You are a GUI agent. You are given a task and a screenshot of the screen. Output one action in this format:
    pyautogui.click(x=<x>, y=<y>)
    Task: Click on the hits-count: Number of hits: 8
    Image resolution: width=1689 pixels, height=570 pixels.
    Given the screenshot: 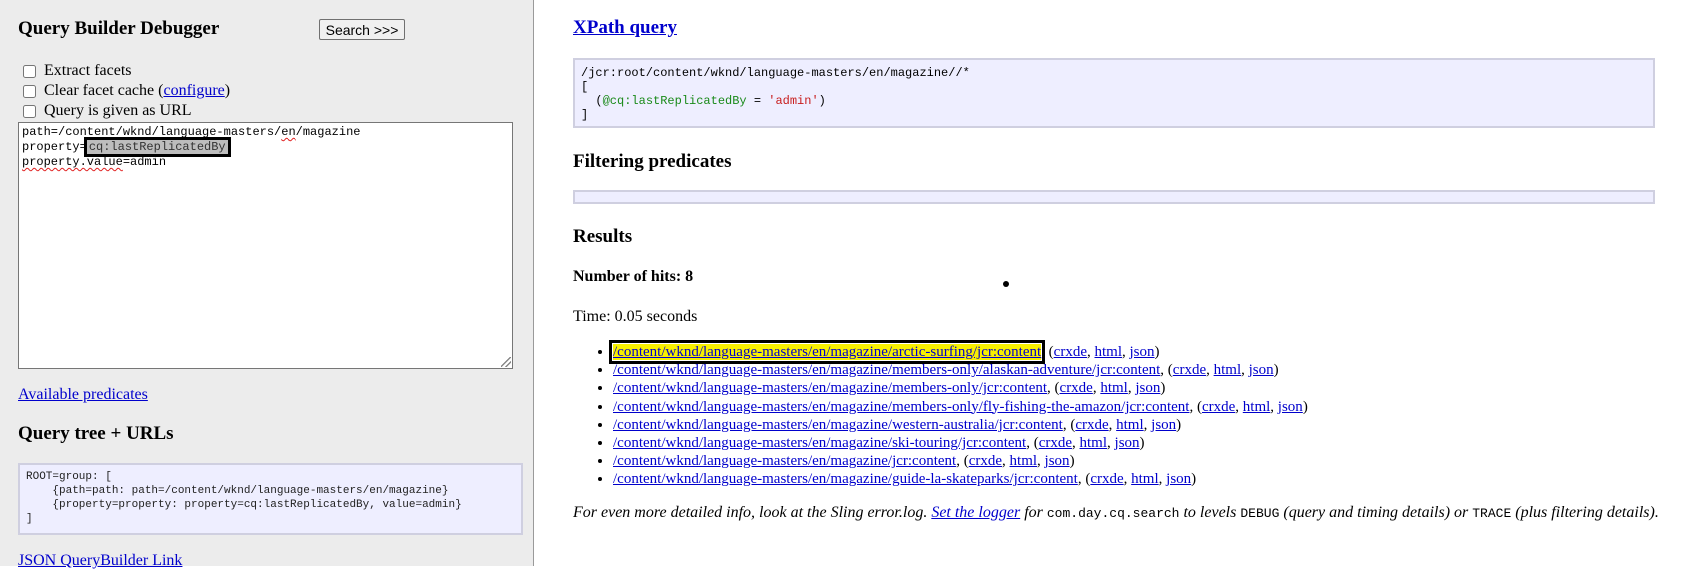 What is the action you would take?
    pyautogui.click(x=633, y=276)
    